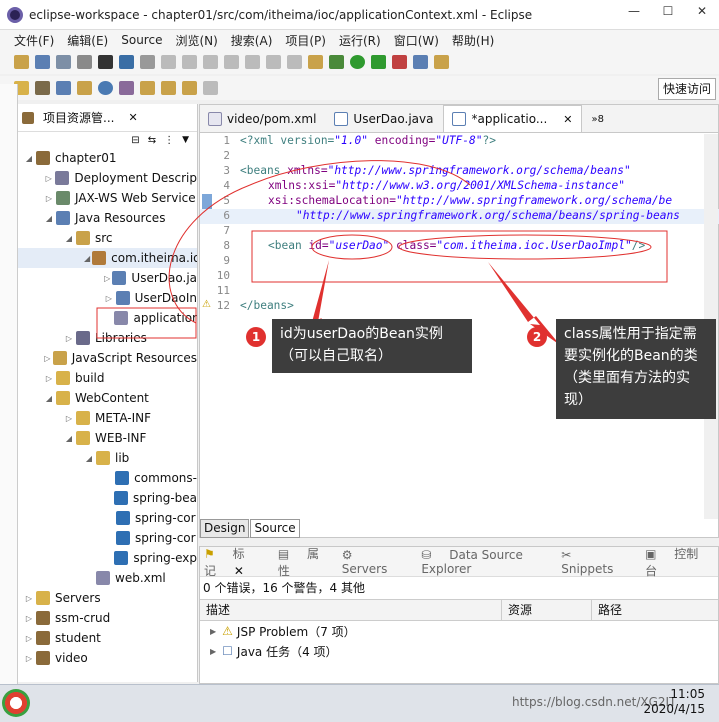 Image resolution: width=719 pixels, height=722 pixels. Describe the element at coordinates (315, 62) in the screenshot. I see `drop-to-frame-icon` at that location.